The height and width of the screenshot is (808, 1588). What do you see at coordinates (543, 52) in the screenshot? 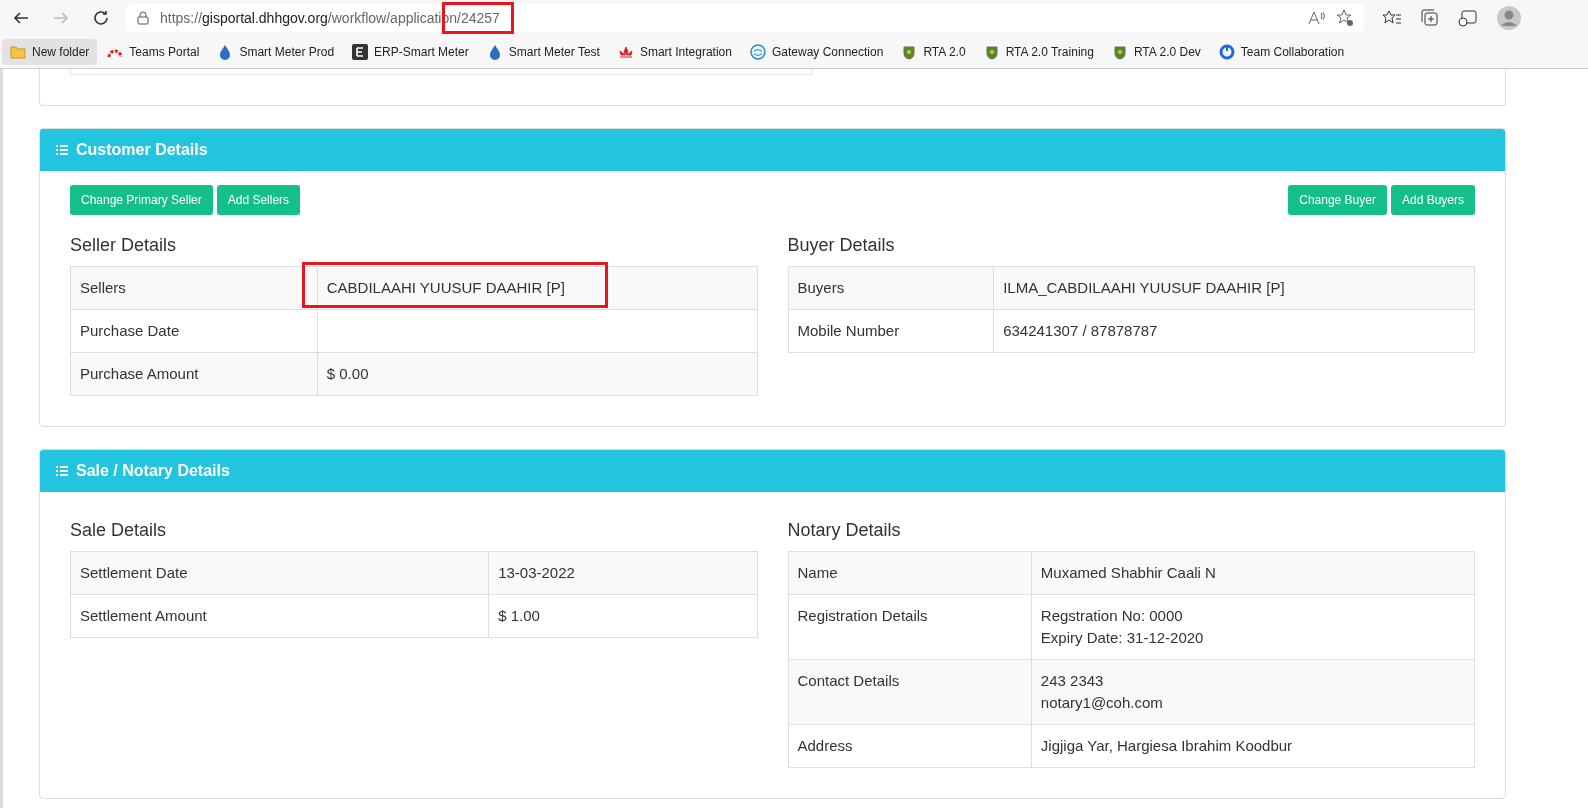
I see `bookmark: Smart Meter Test` at bounding box center [543, 52].